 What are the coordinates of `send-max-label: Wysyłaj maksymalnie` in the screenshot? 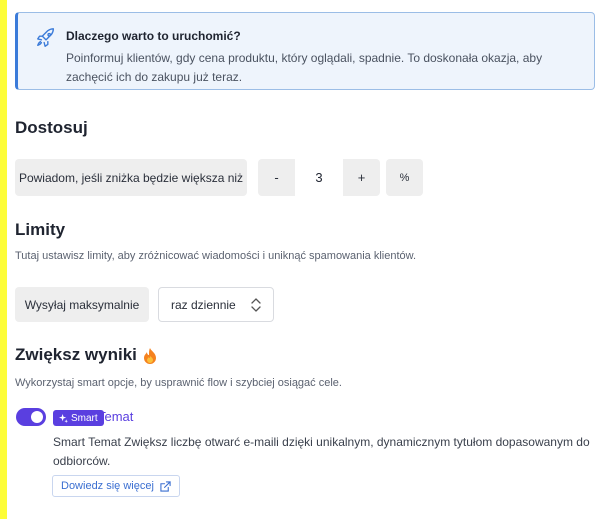 It's located at (82, 304).